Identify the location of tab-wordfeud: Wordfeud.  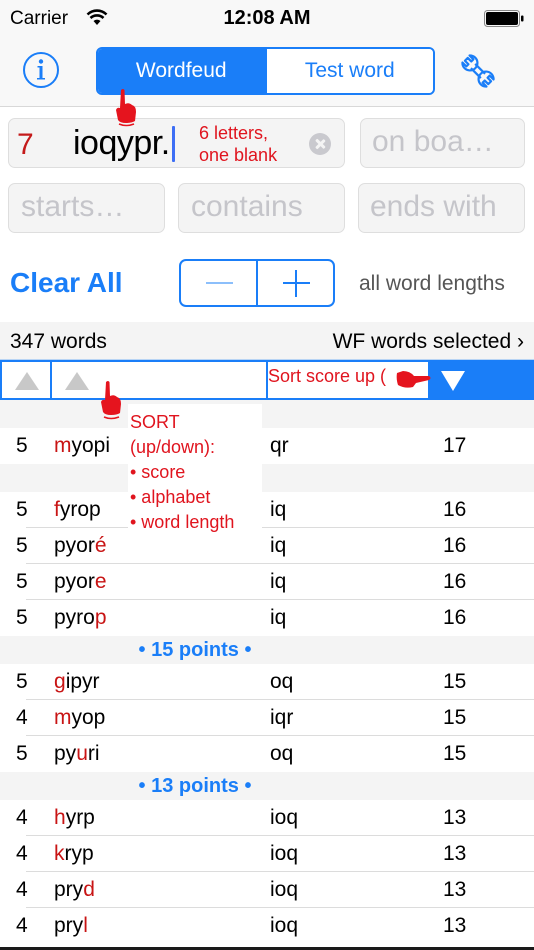
(181, 71).